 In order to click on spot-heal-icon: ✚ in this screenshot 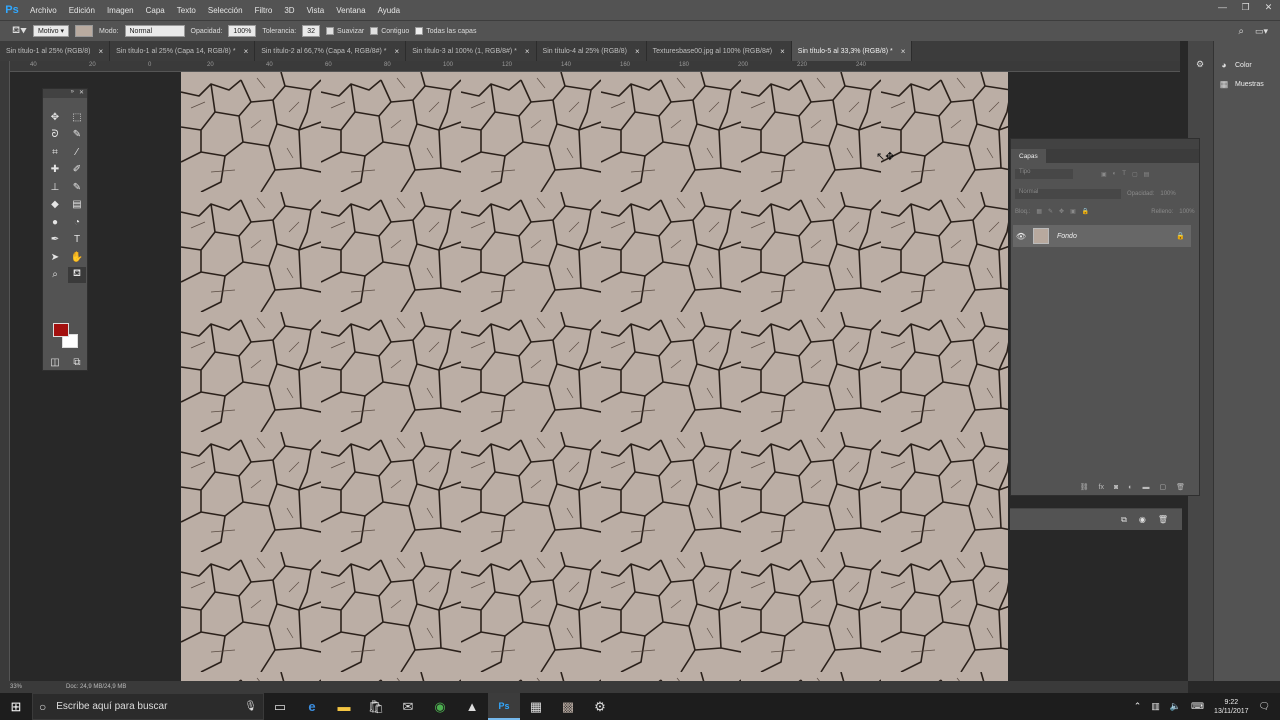, I will do `click(55, 170)`.